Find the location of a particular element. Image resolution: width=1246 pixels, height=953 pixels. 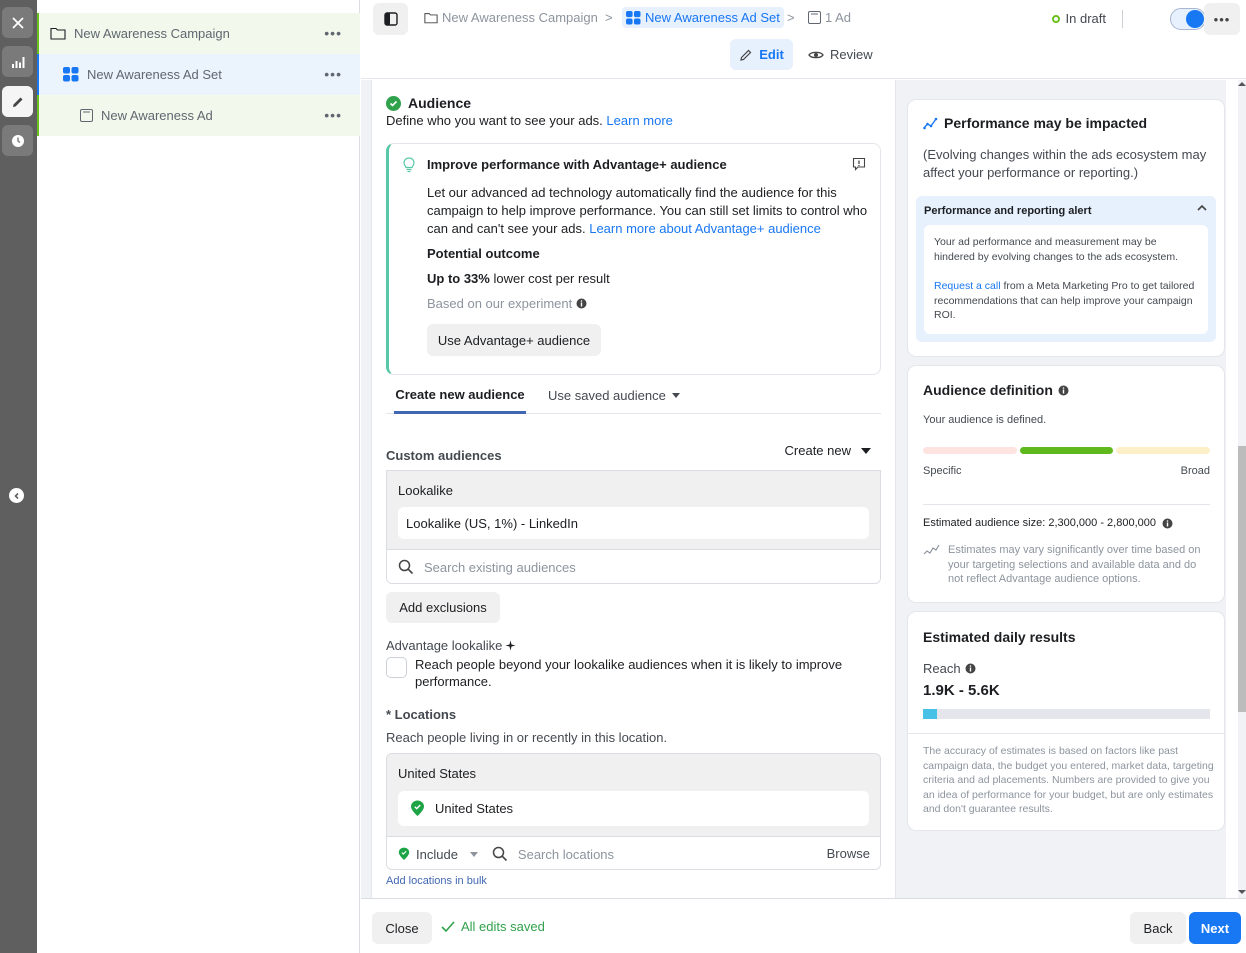

tree-item-label: New Awareness Ad is located at coordinates (157, 115).